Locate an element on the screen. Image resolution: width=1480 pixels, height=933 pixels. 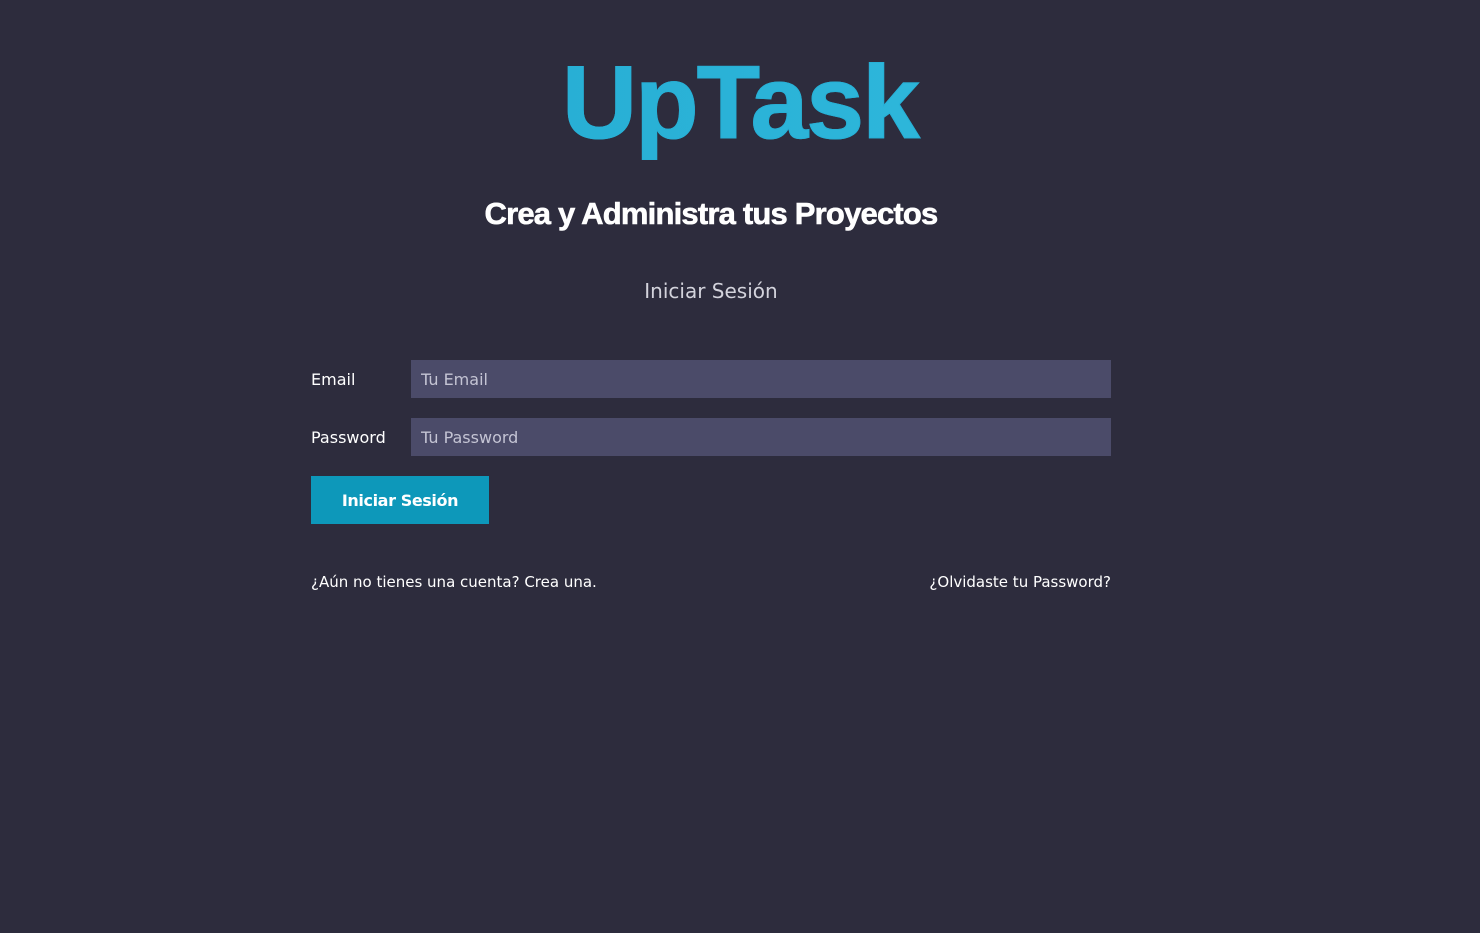
page-description: Iniciar Sesión is located at coordinates (711, 291).